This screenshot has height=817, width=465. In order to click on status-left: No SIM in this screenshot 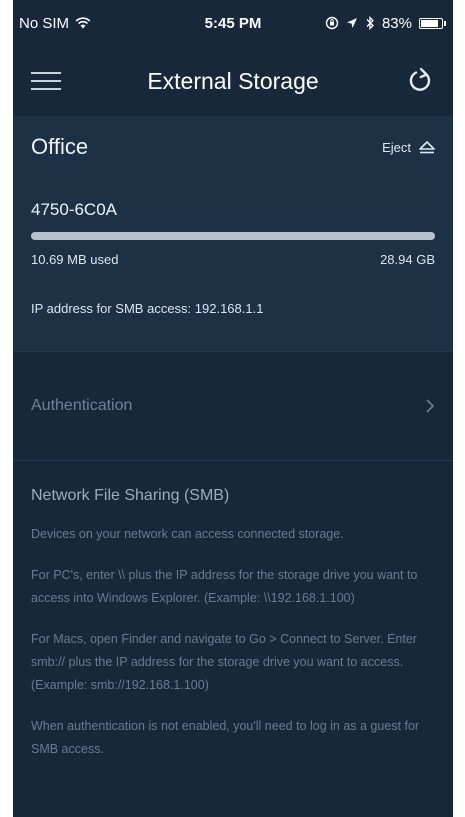, I will do `click(55, 23)`.